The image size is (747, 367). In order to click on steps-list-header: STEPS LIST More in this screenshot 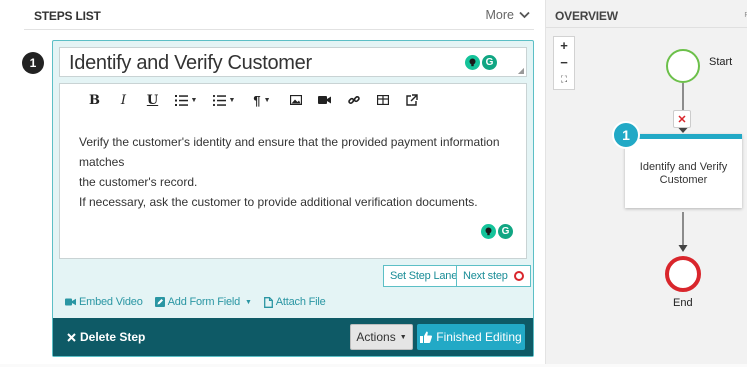, I will do `click(279, 15)`.